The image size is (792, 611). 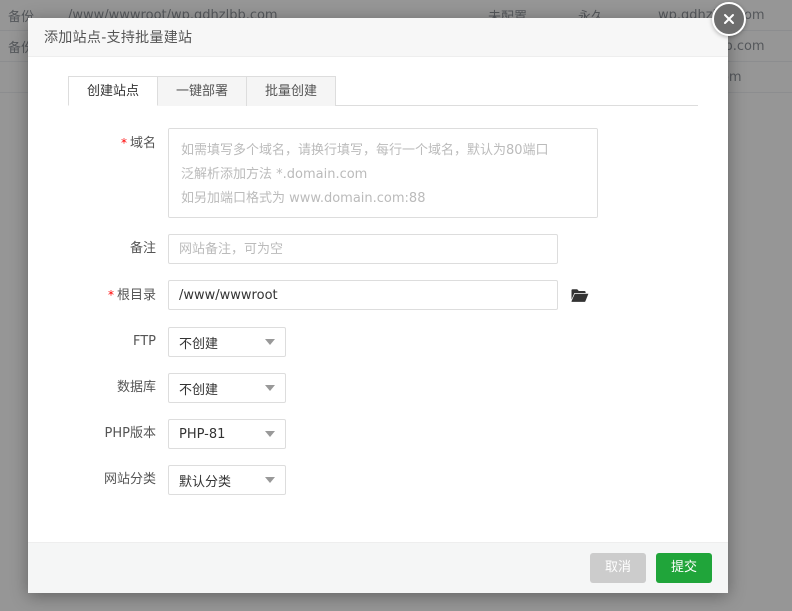 I want to click on form-row-php-version: PHP版本 PHP-81, so click(x=363, y=434).